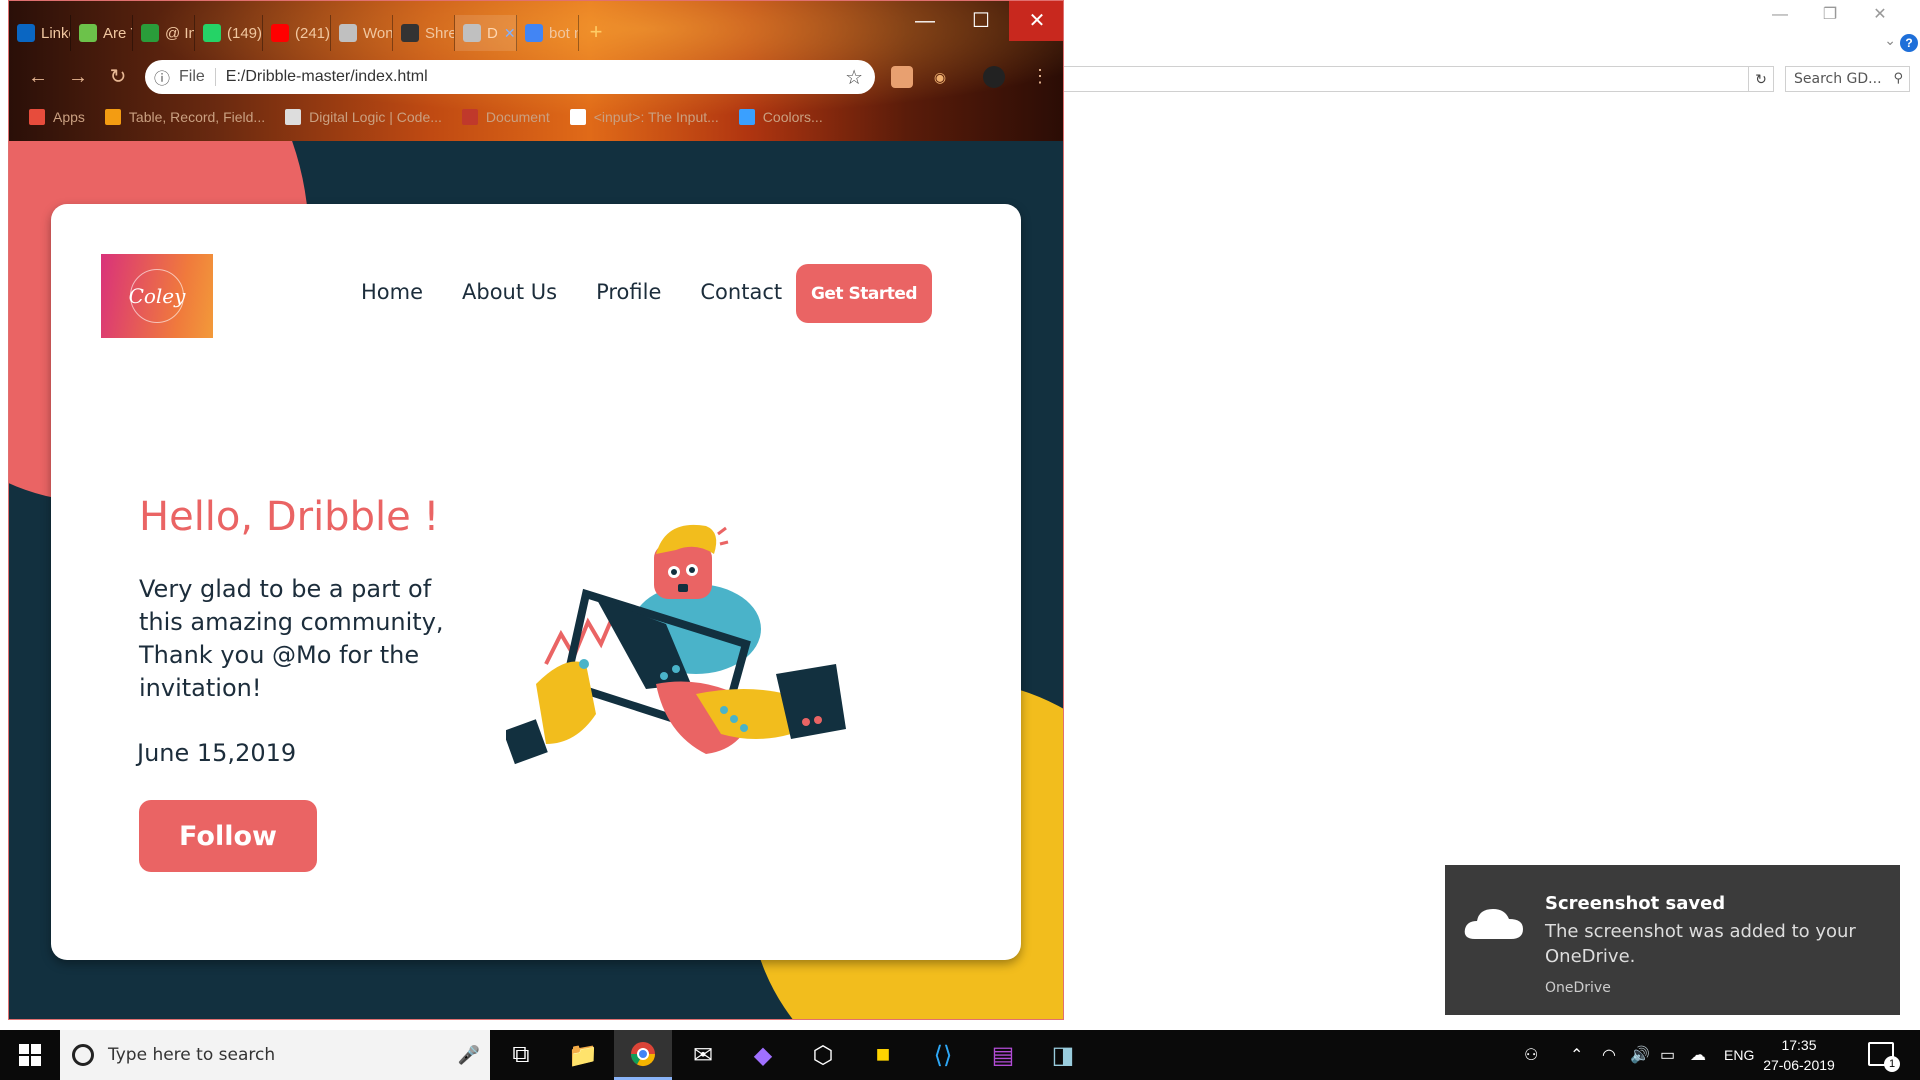 The height and width of the screenshot is (1080, 1920). Describe the element at coordinates (703, 1055) in the screenshot. I see `mail-icon: ✉` at that location.